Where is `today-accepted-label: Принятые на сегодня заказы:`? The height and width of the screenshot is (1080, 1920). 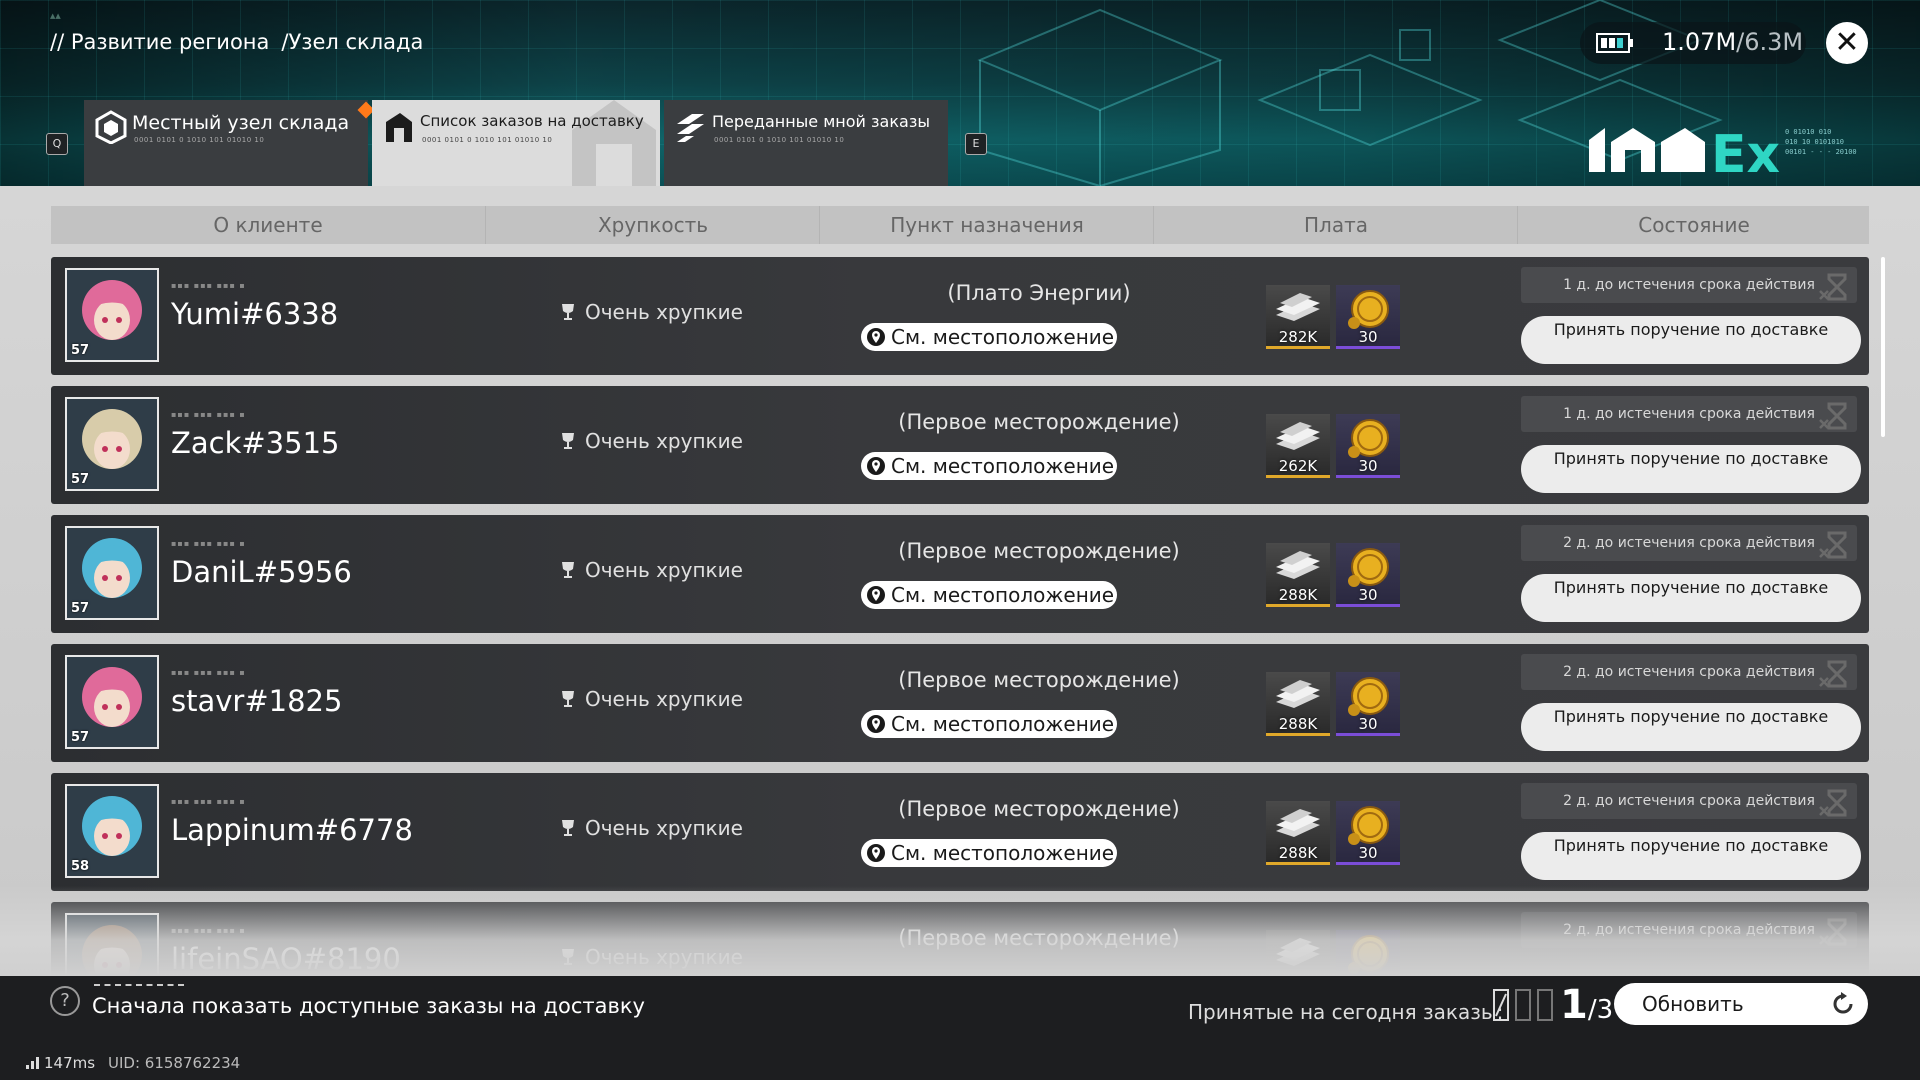 today-accepted-label: Принятые на сегодня заказы: is located at coordinates (1346, 1012).